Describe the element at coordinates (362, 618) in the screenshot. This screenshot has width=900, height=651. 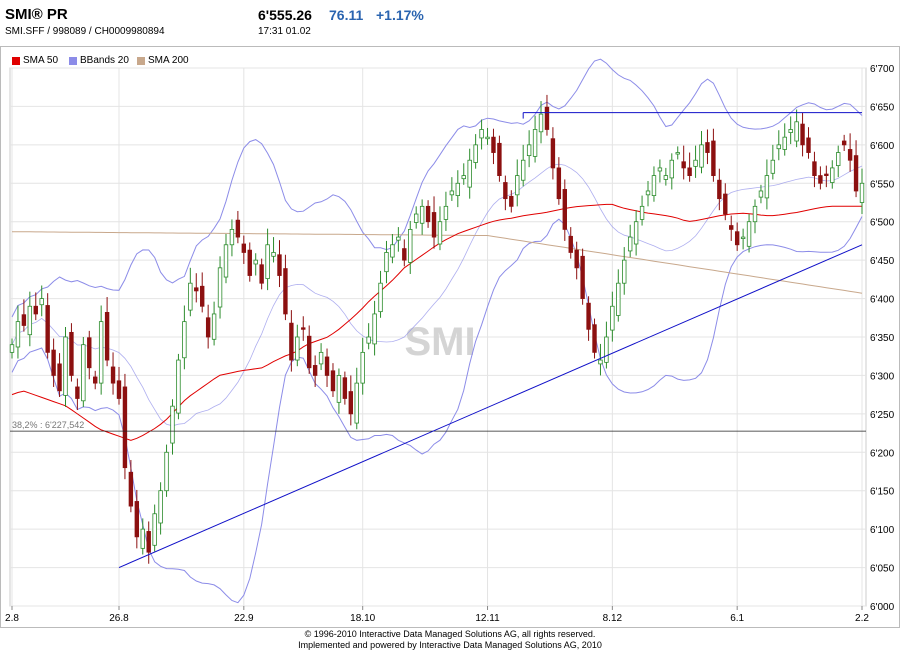
I see `x-tick-label: 18.10` at that location.